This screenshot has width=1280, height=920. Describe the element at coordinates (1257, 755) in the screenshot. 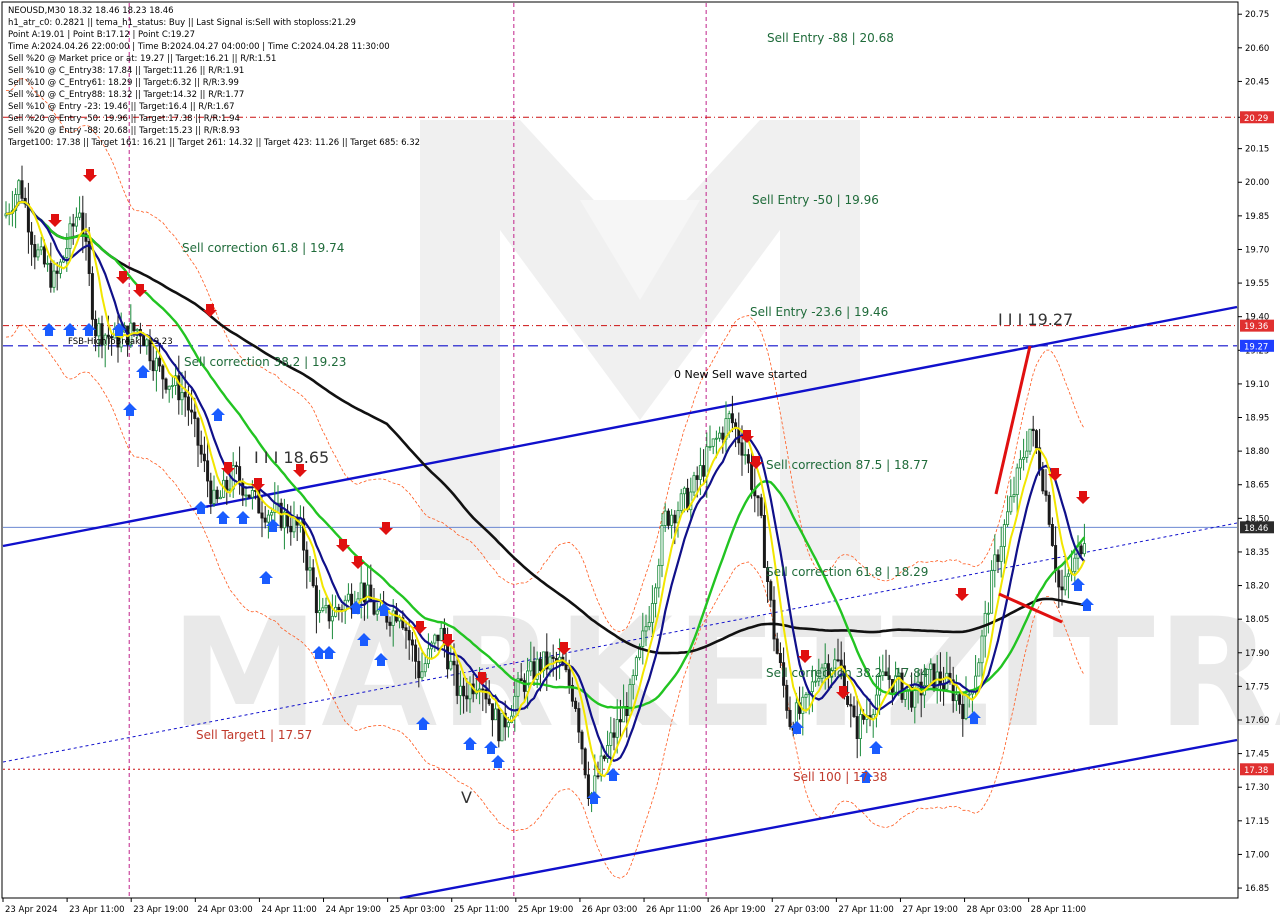

I see `price-tick-label: 17.45` at that location.